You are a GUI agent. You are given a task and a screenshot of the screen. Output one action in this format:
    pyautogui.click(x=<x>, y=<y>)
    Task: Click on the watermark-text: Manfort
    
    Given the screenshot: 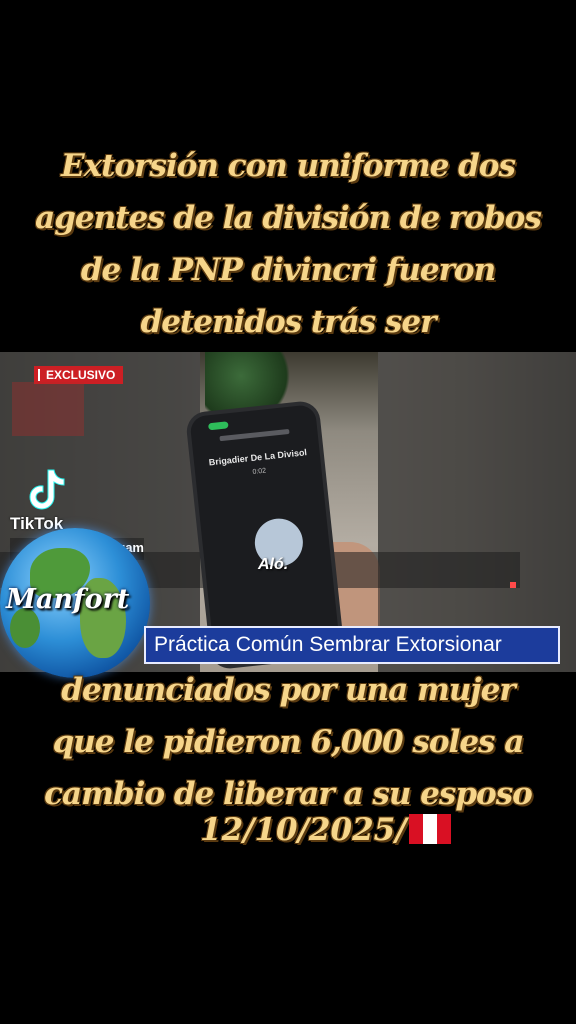 What is the action you would take?
    pyautogui.click(x=68, y=599)
    